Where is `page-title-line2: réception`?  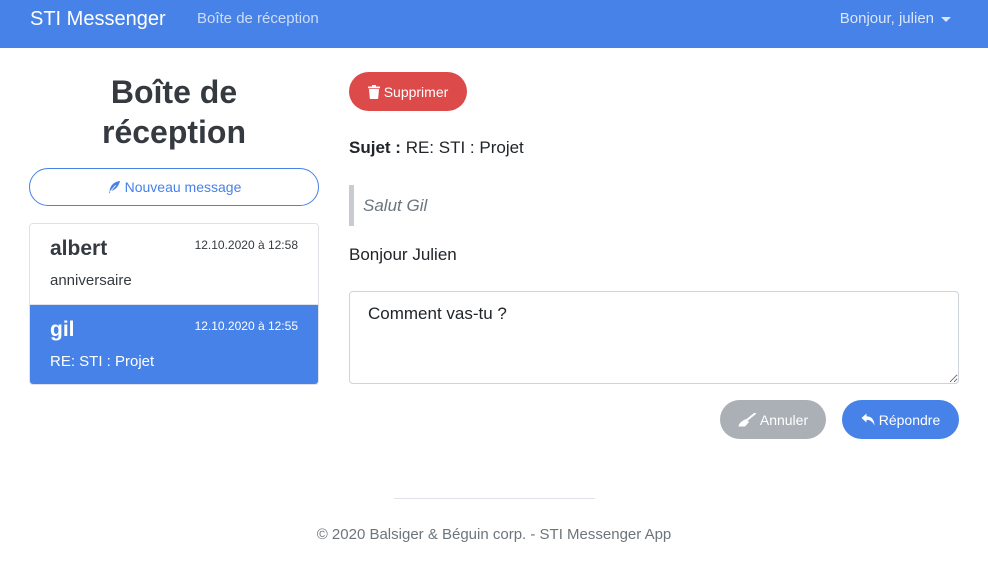 page-title-line2: réception is located at coordinates (174, 132).